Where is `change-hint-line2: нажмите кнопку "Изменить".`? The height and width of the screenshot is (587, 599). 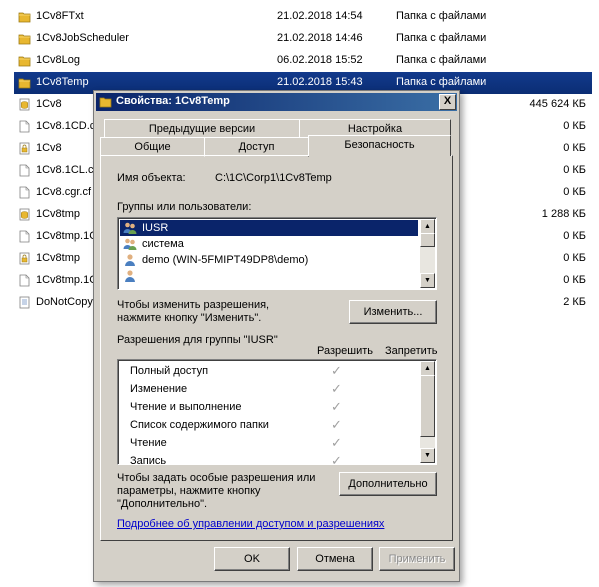 change-hint-line2: нажмите кнопку "Изменить". is located at coordinates (189, 318).